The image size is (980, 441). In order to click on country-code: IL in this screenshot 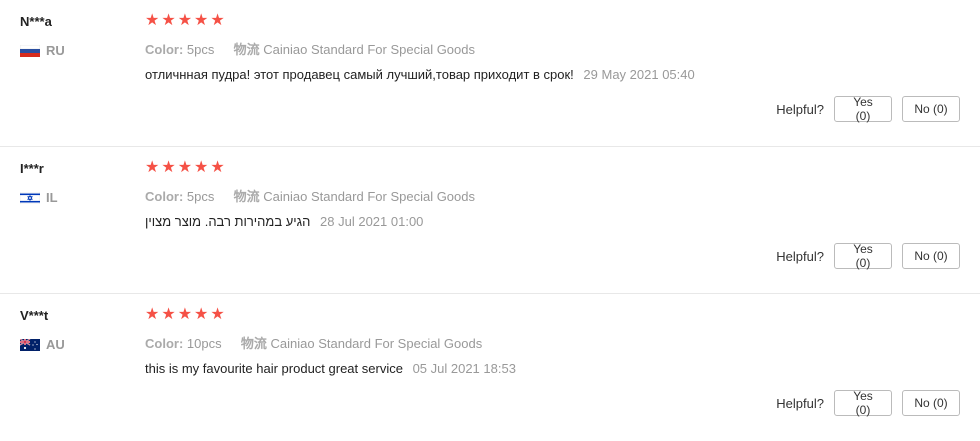, I will do `click(52, 197)`.